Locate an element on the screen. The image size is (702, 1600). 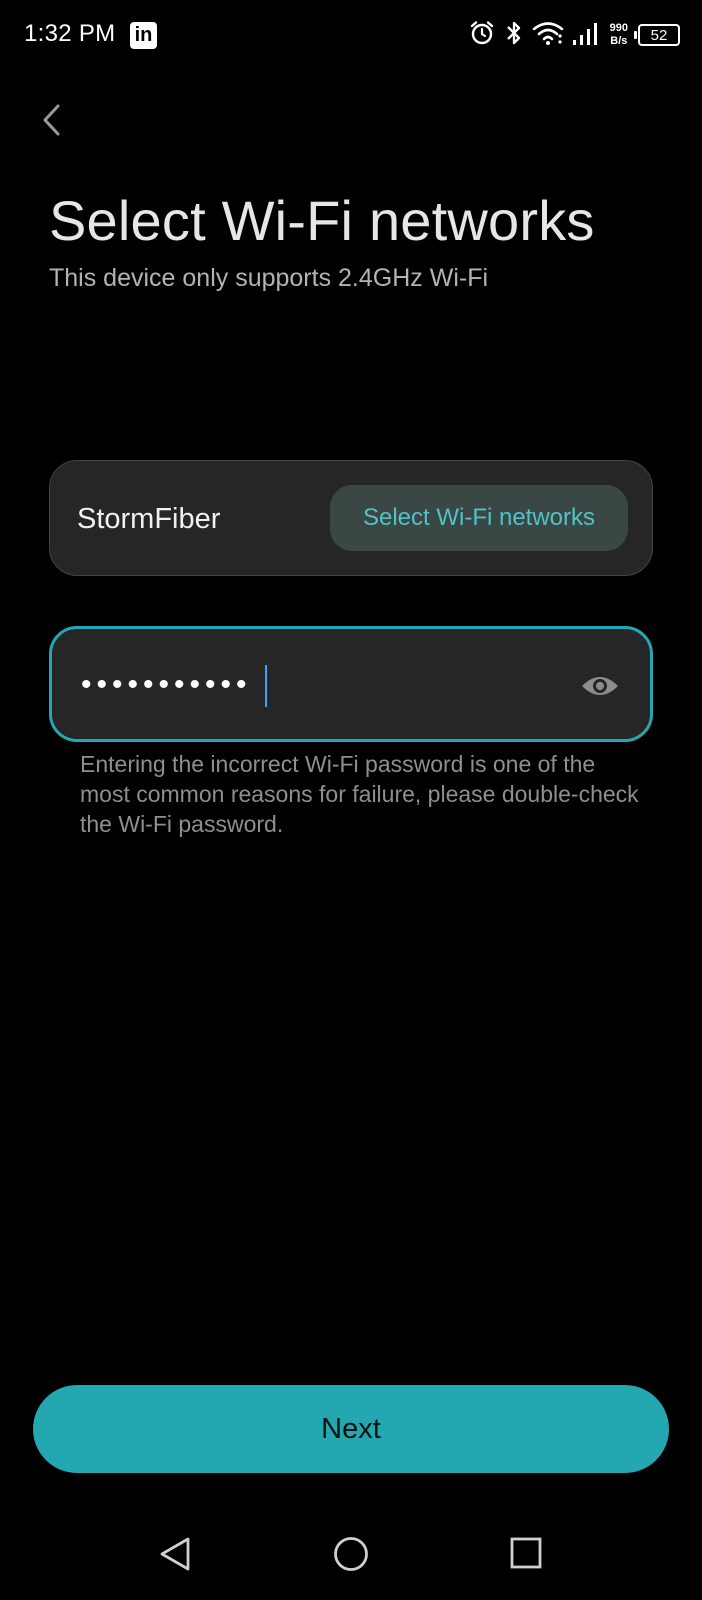
select-network-button: Select Wi-Fi networks is located at coordinates (479, 518).